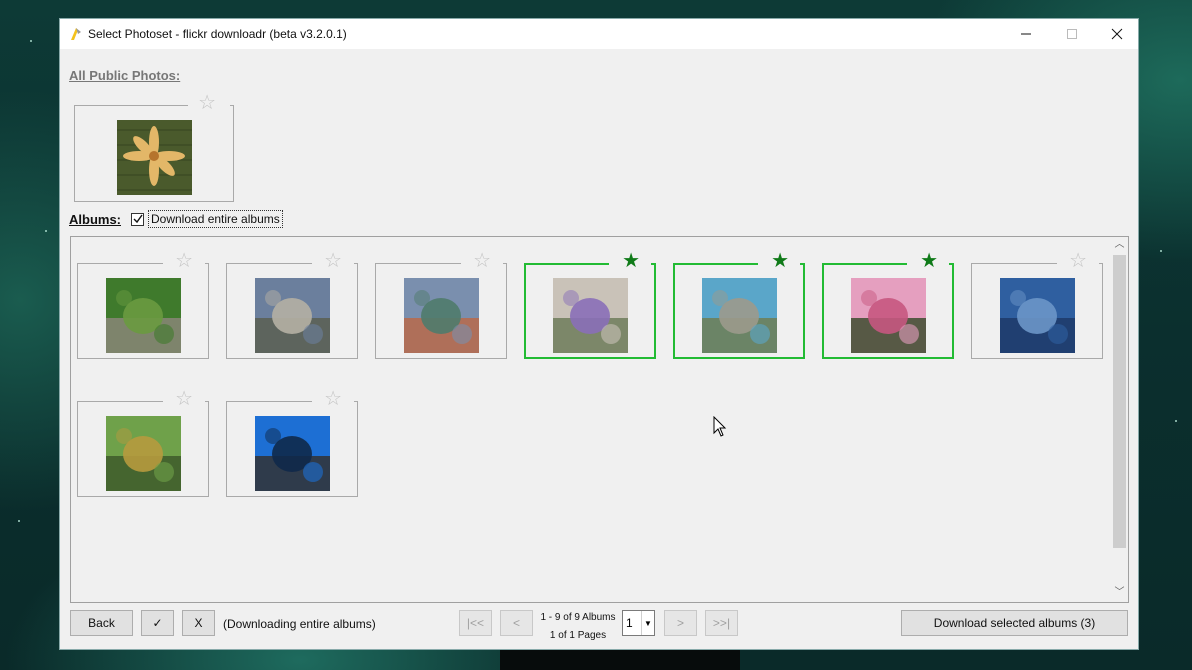  What do you see at coordinates (154, 157) in the screenshot?
I see `public-photos-thumbnail` at bounding box center [154, 157].